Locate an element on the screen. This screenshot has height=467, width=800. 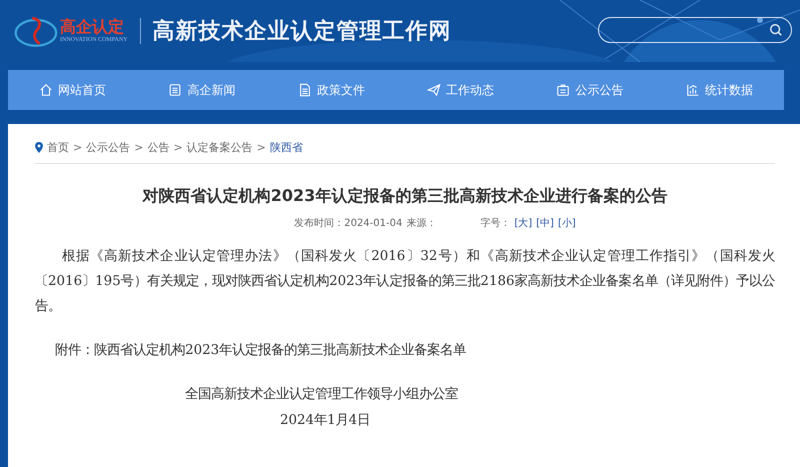
source-label: 来源： is located at coordinates (421, 223).